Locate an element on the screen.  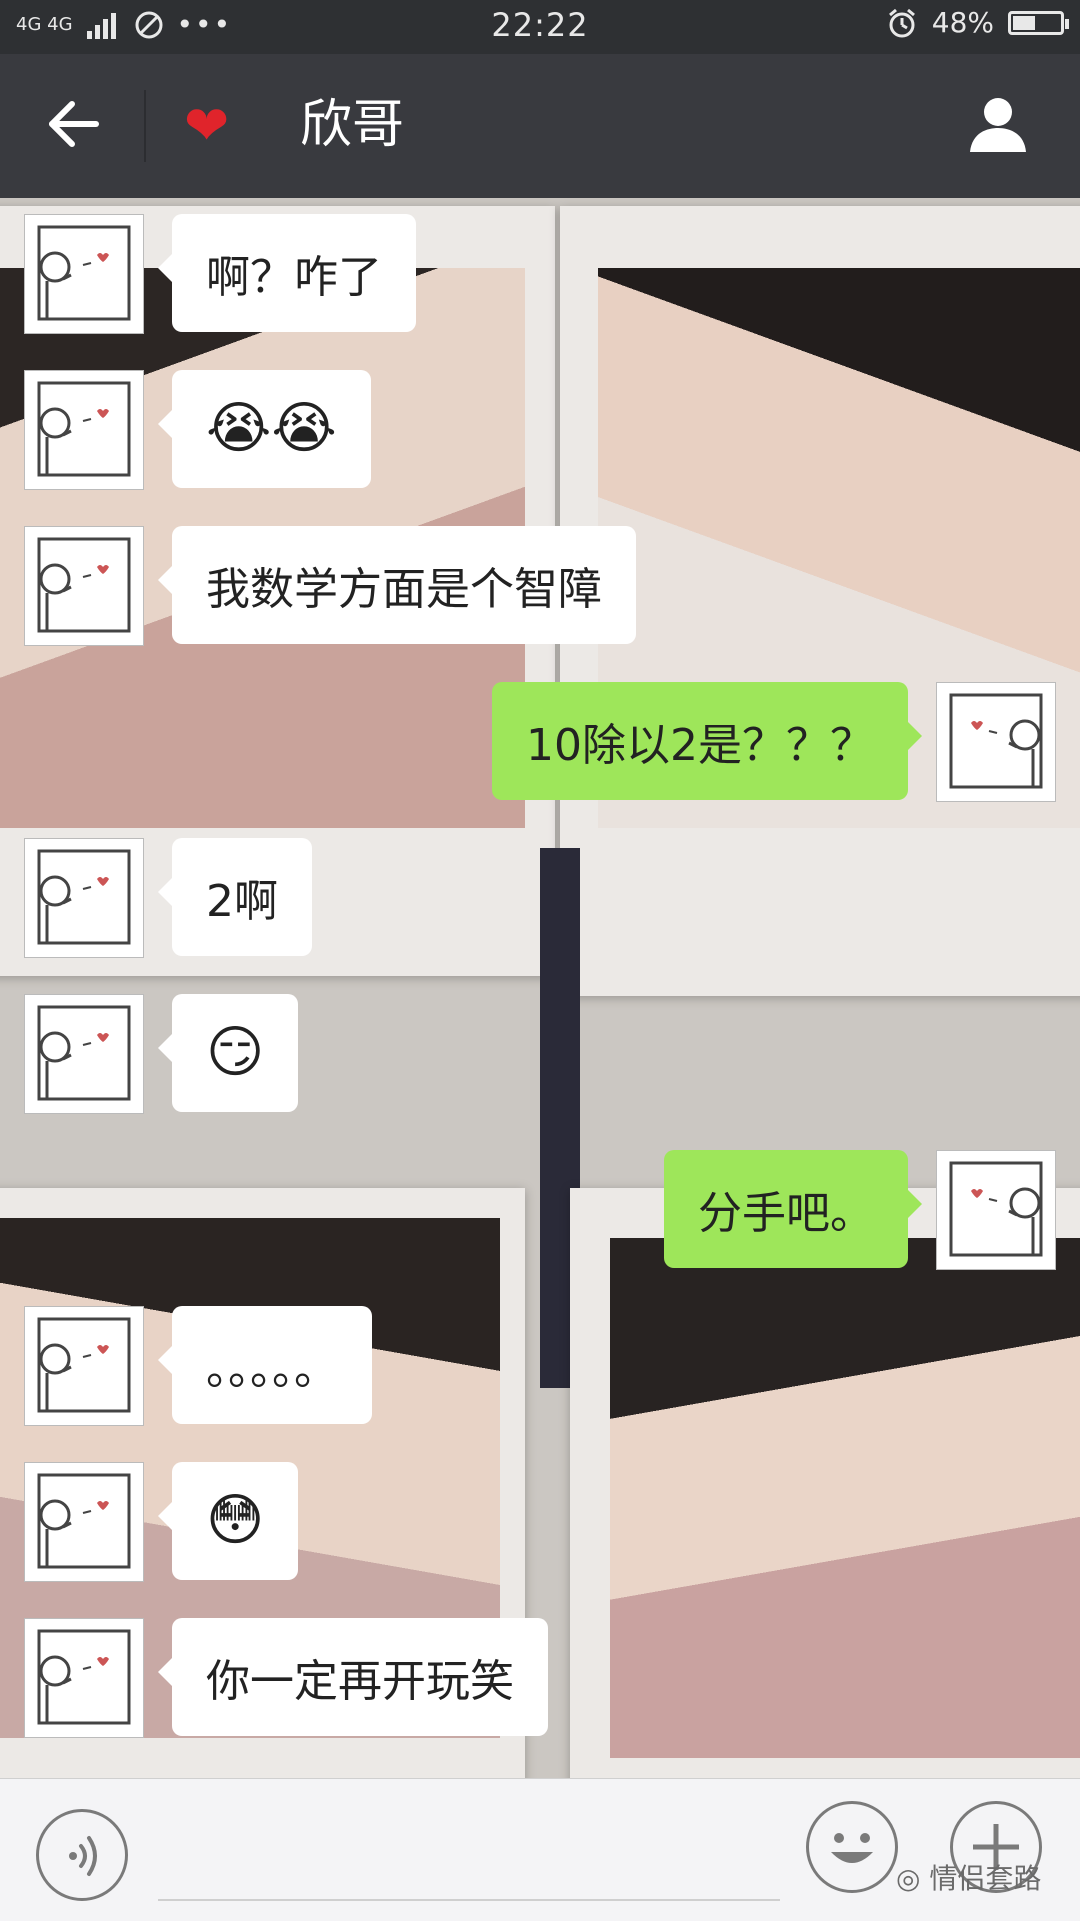
message-emoji: 😳 is located at coordinates (235, 1520).